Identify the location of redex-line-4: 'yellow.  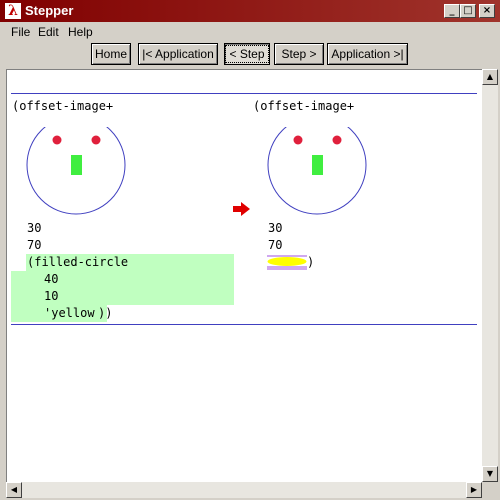
(69, 313).